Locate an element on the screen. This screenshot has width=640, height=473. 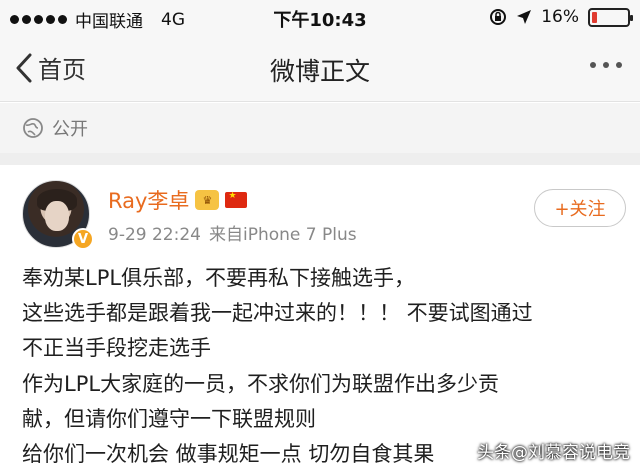
battery-icon is located at coordinates (610, 17).